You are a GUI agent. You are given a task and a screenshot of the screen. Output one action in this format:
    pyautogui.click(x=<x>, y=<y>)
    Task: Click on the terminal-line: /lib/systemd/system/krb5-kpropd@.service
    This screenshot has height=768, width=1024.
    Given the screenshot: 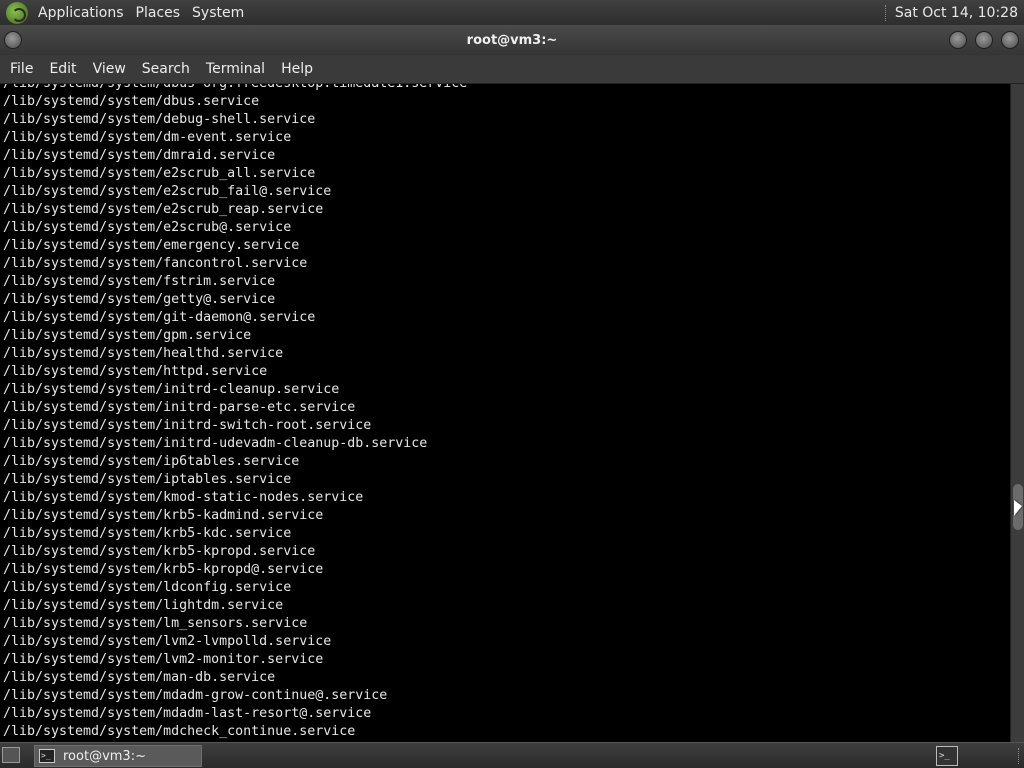 What is the action you would take?
    pyautogui.click(x=163, y=569)
    